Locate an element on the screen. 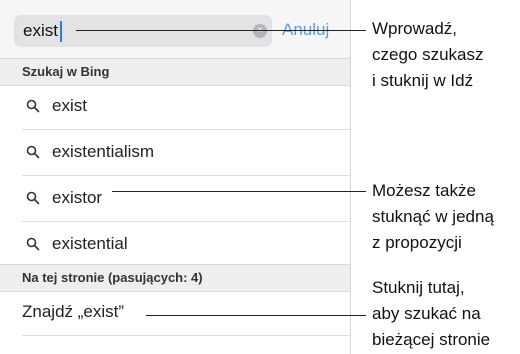 The width and height of the screenshot is (520, 354). search-input-text: exist is located at coordinates (40, 30).